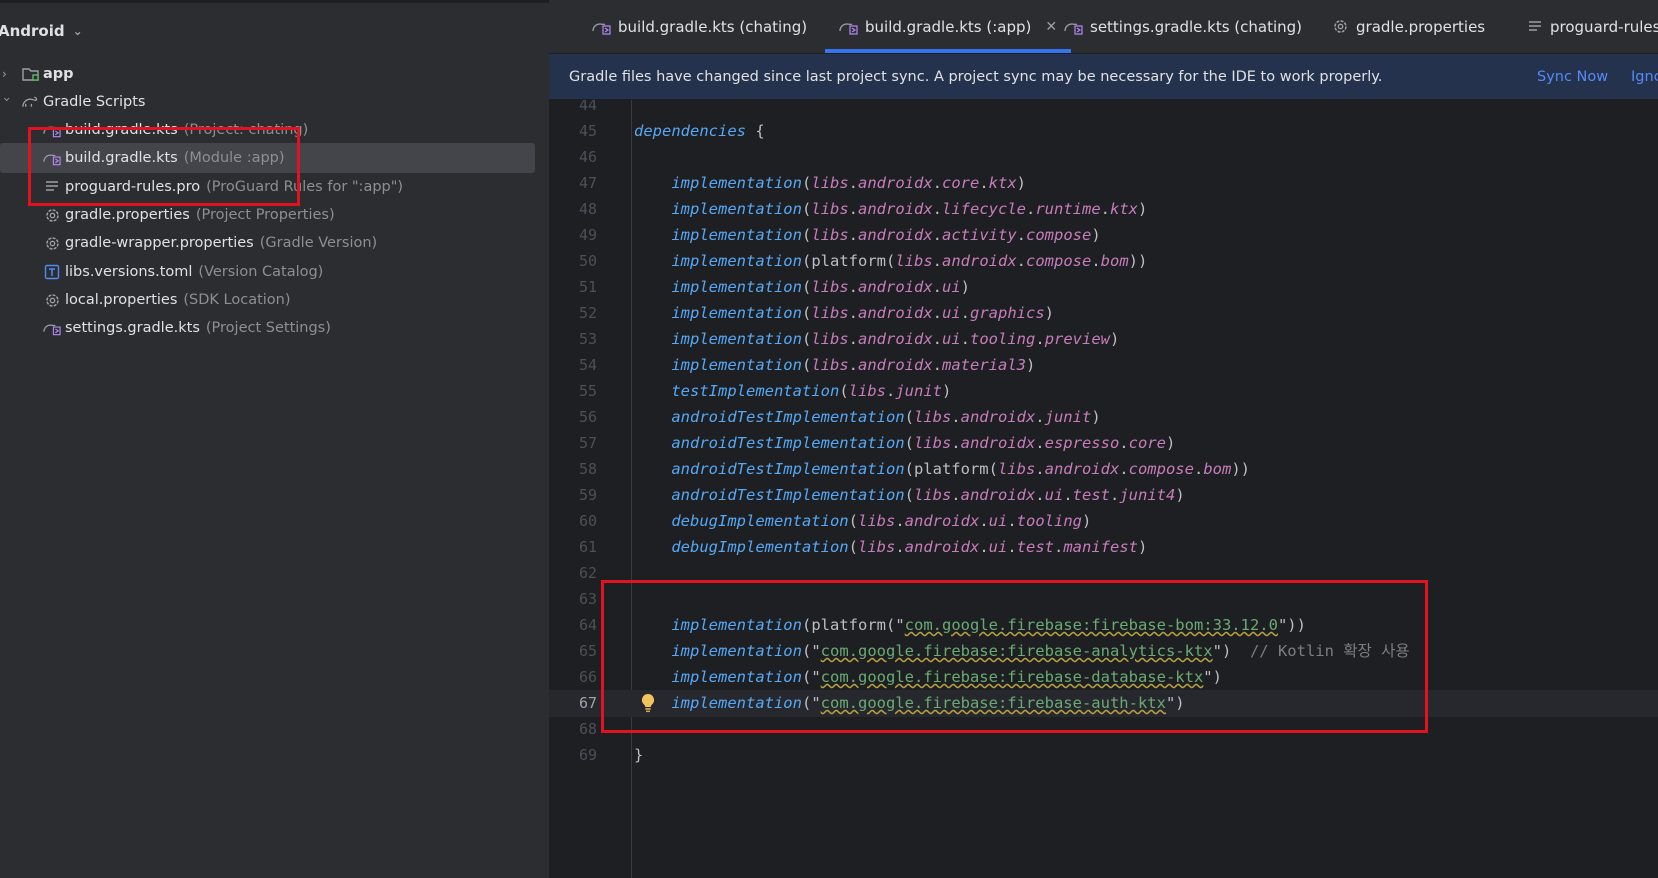 The width and height of the screenshot is (1658, 878). Describe the element at coordinates (821, 287) in the screenshot. I see `code-text: implementation(libs.androidx.ui)` at that location.